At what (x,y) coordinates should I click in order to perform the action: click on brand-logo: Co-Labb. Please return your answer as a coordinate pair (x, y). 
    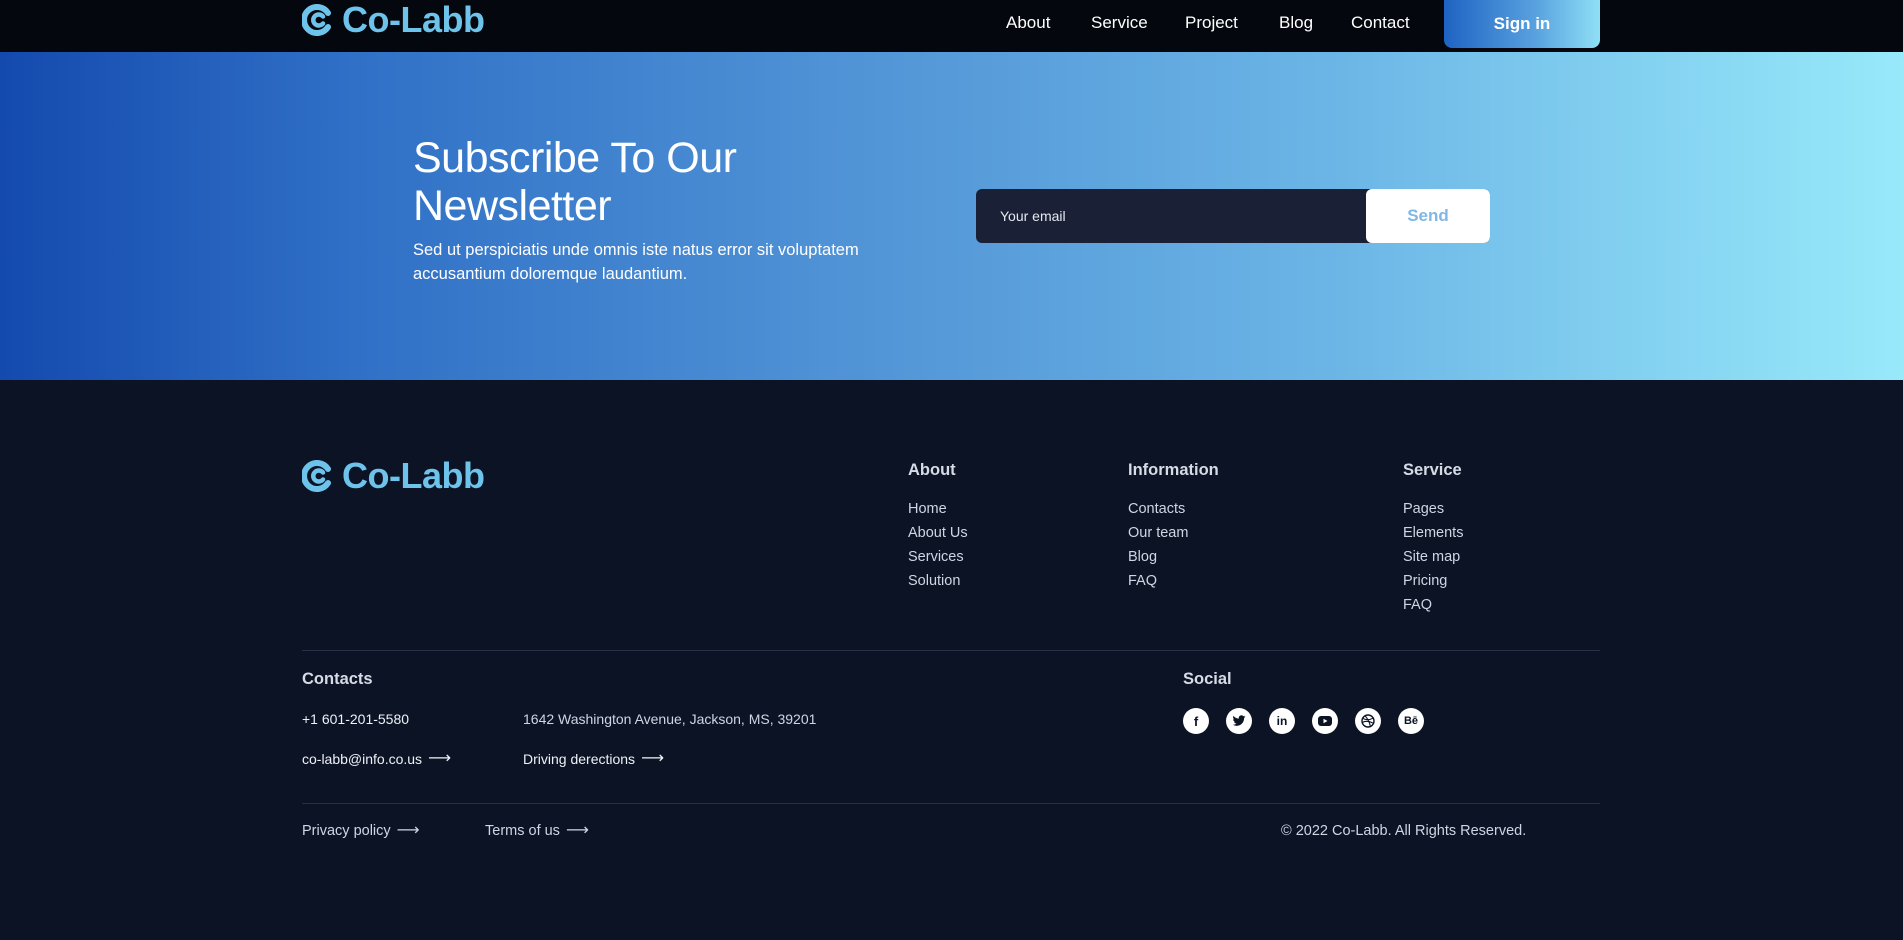
    Looking at the image, I should click on (393, 20).